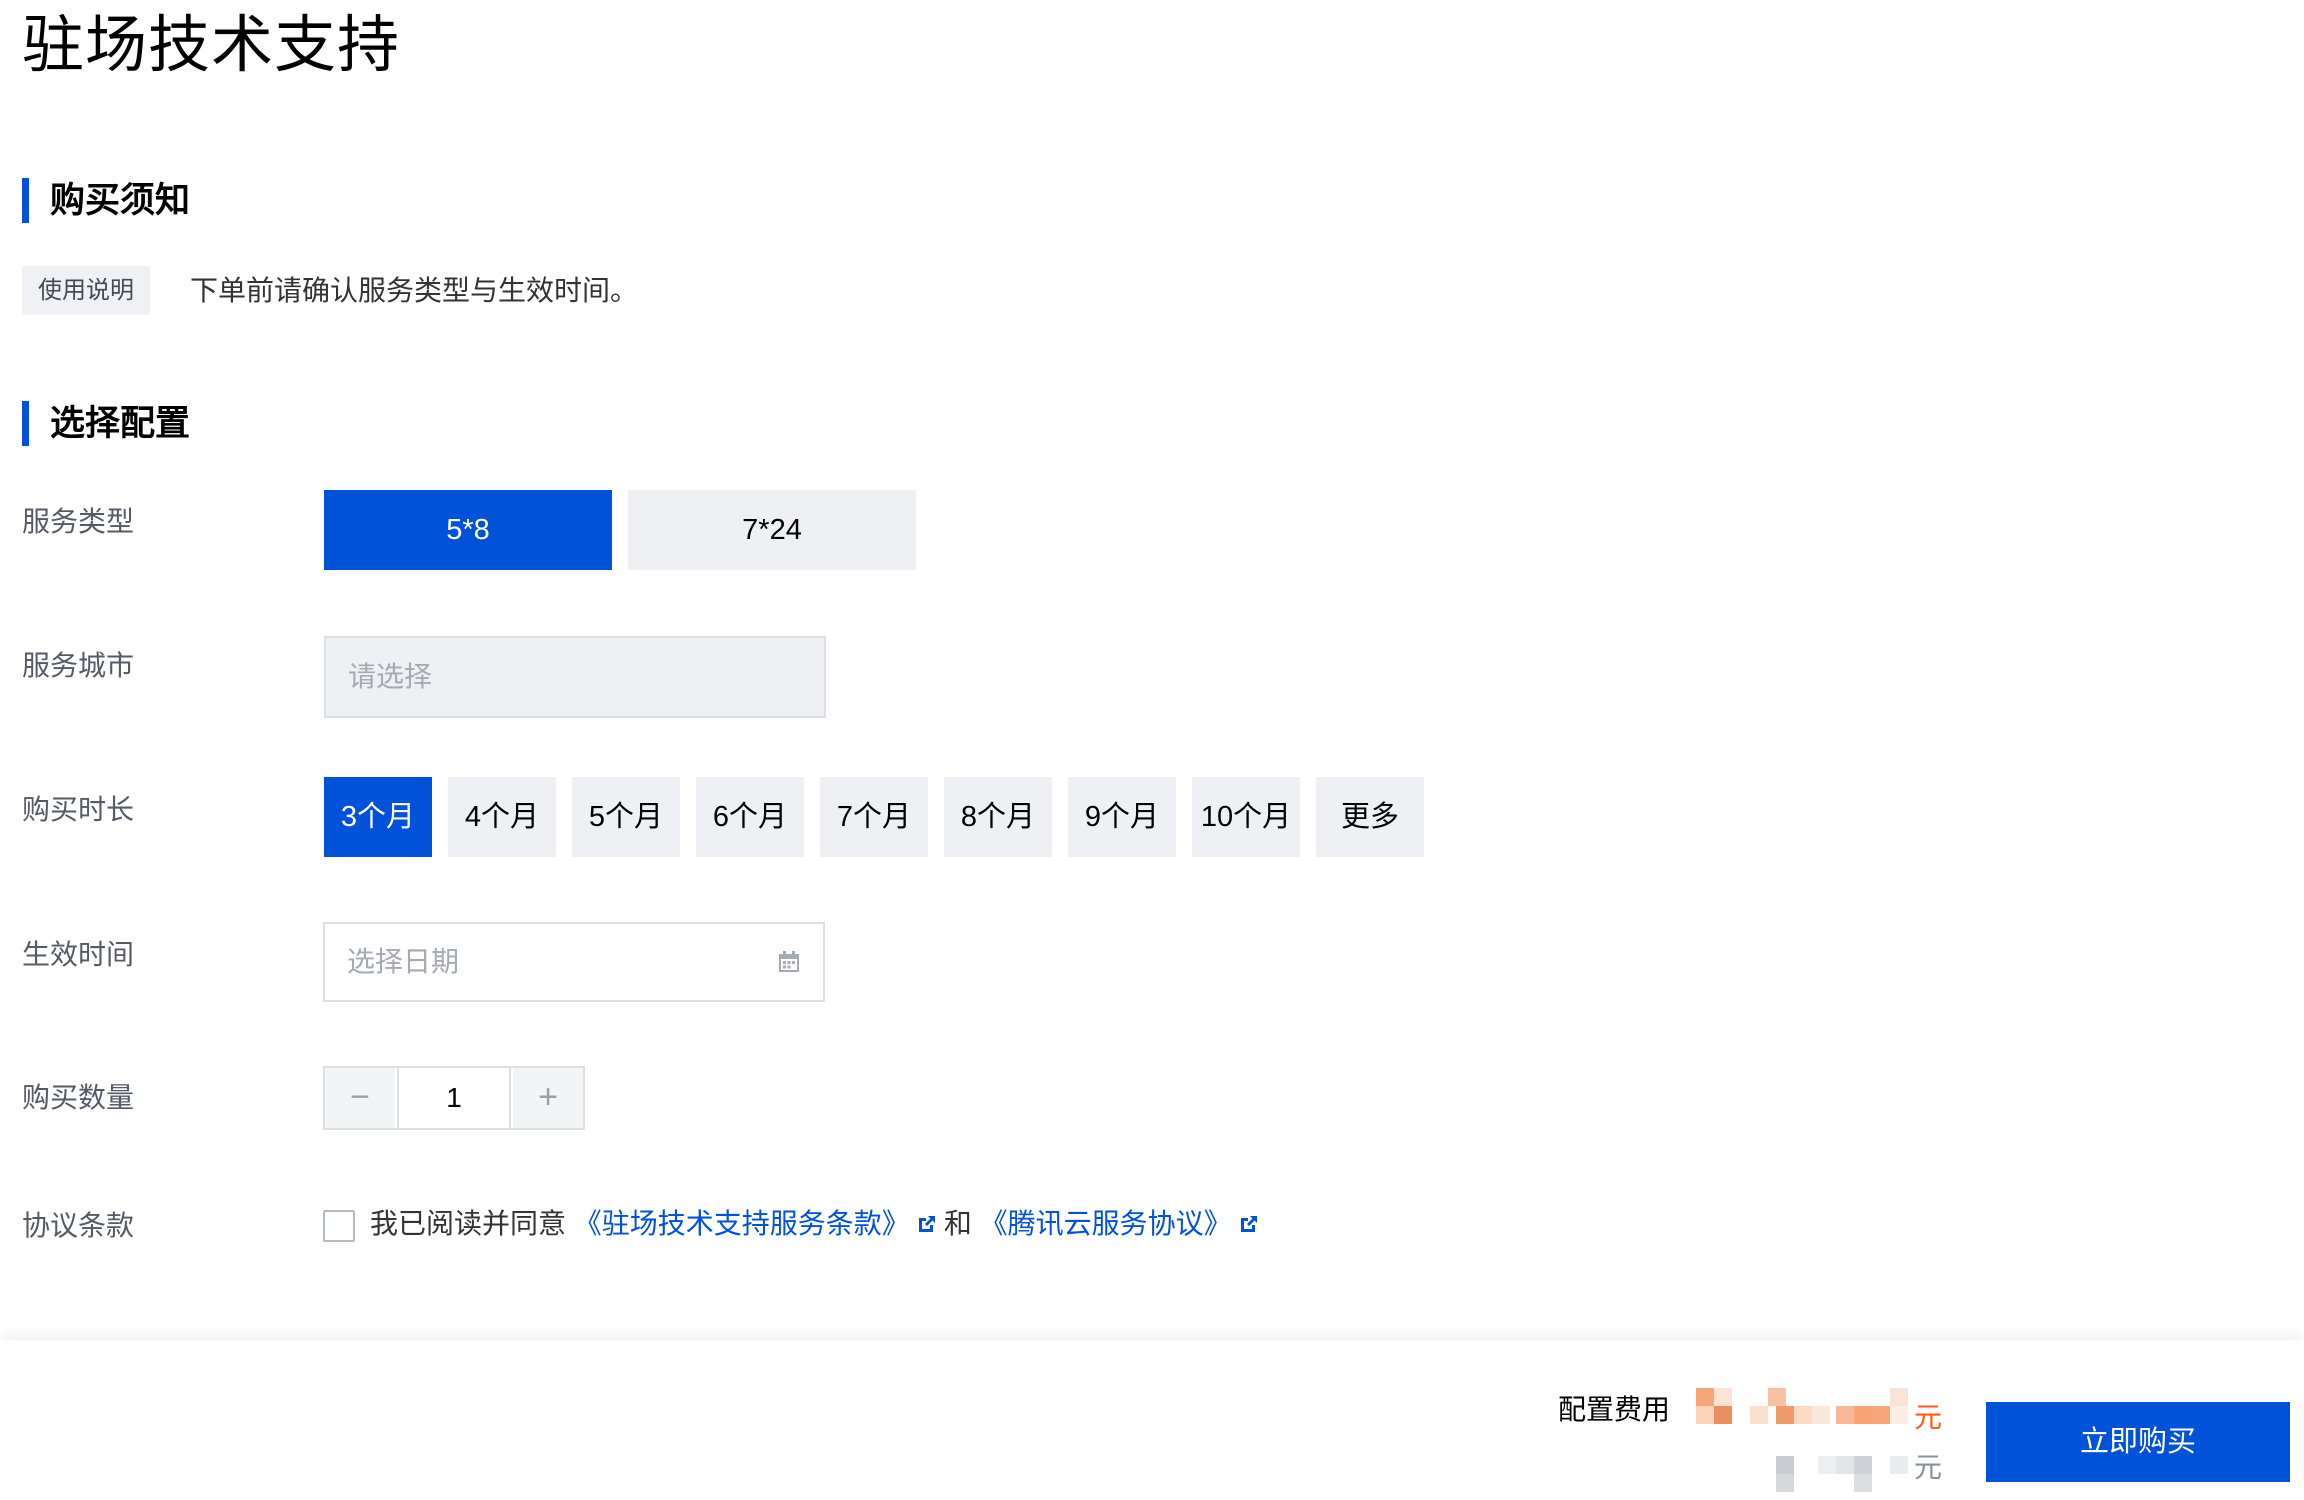 The height and width of the screenshot is (1500, 2304). I want to click on effective-time-label: 生效时间, so click(78, 954).